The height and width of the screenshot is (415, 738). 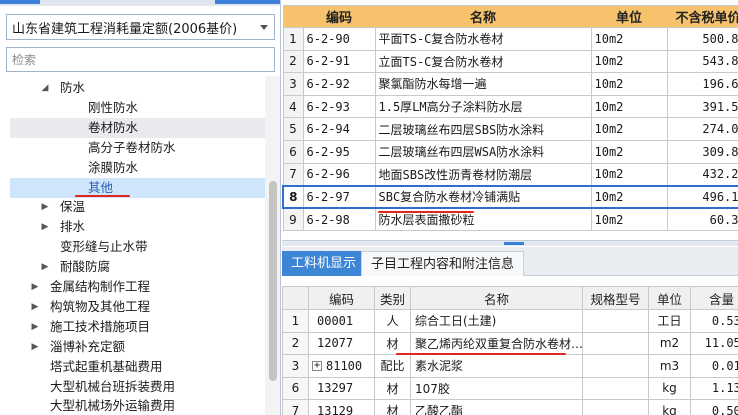 What do you see at coordinates (293, 39) in the screenshot?
I see `row-number: 1` at bounding box center [293, 39].